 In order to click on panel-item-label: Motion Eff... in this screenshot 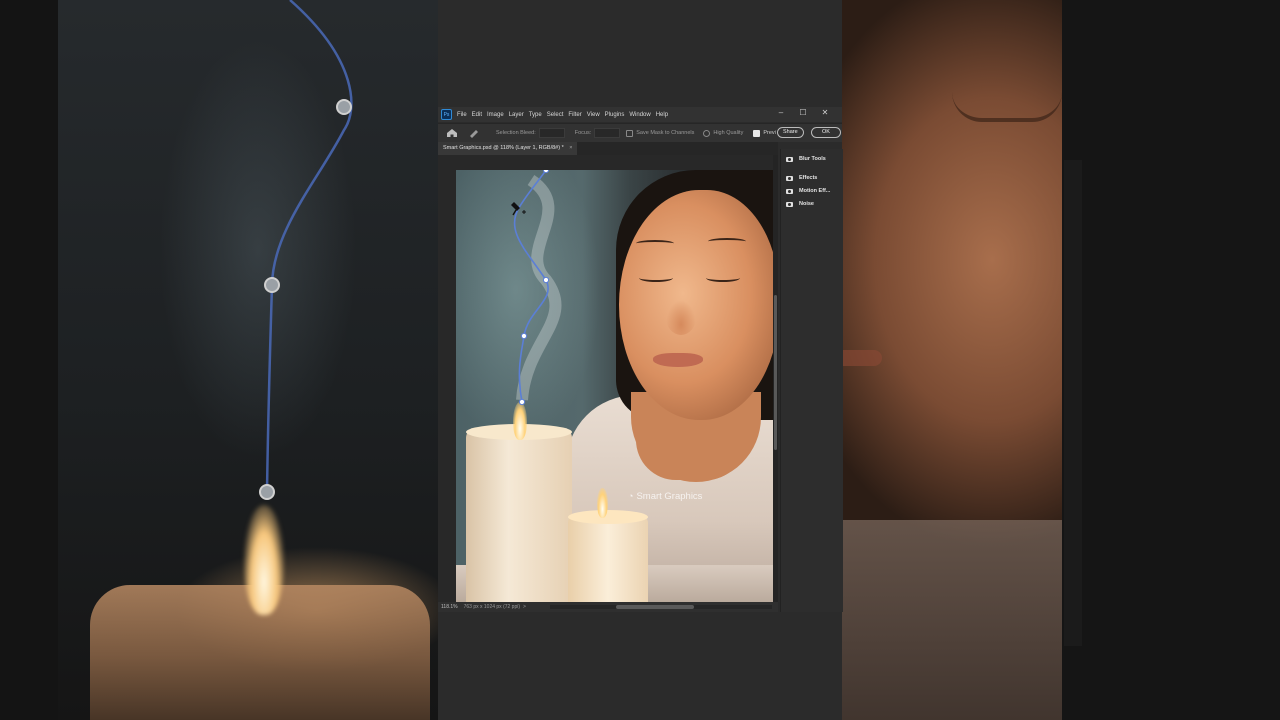, I will do `click(815, 191)`.